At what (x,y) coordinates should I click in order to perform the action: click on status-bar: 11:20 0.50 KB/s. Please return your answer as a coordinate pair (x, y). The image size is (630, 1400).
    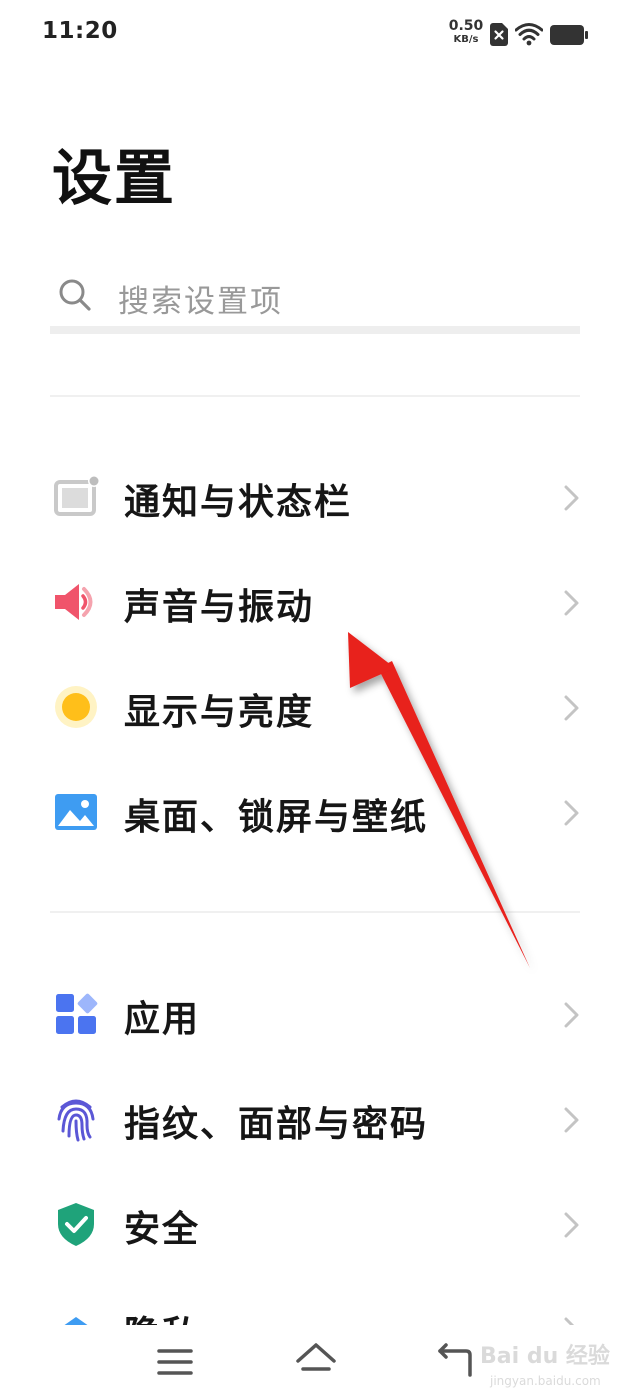
    Looking at the image, I should click on (315, 35).